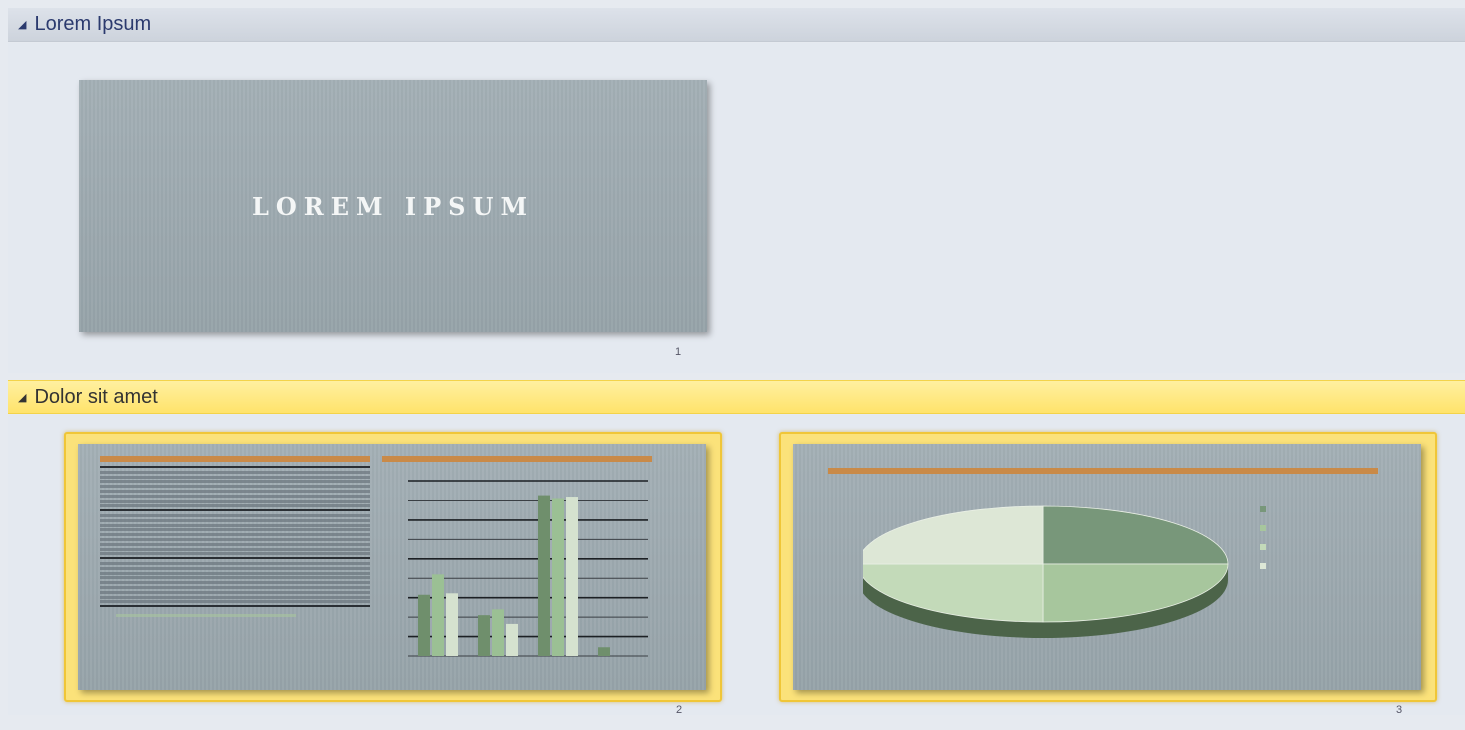  I want to click on section-header-1: ◢ Lorem Ipsum, so click(736, 25).